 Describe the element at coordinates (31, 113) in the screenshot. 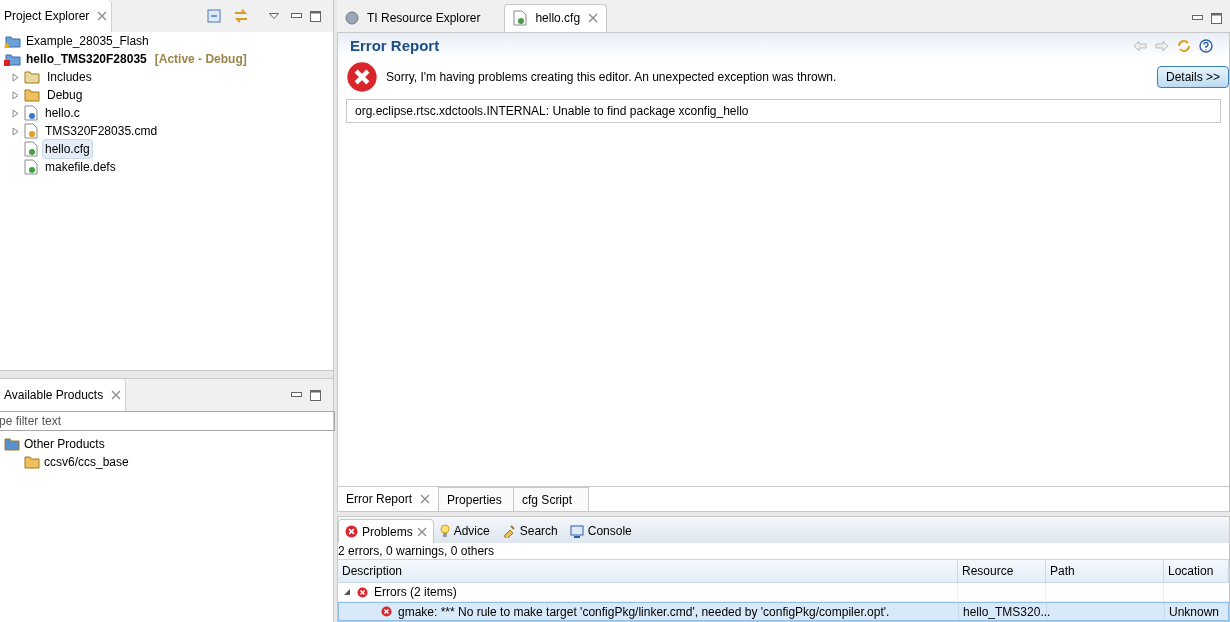

I see `c-file-icon` at that location.